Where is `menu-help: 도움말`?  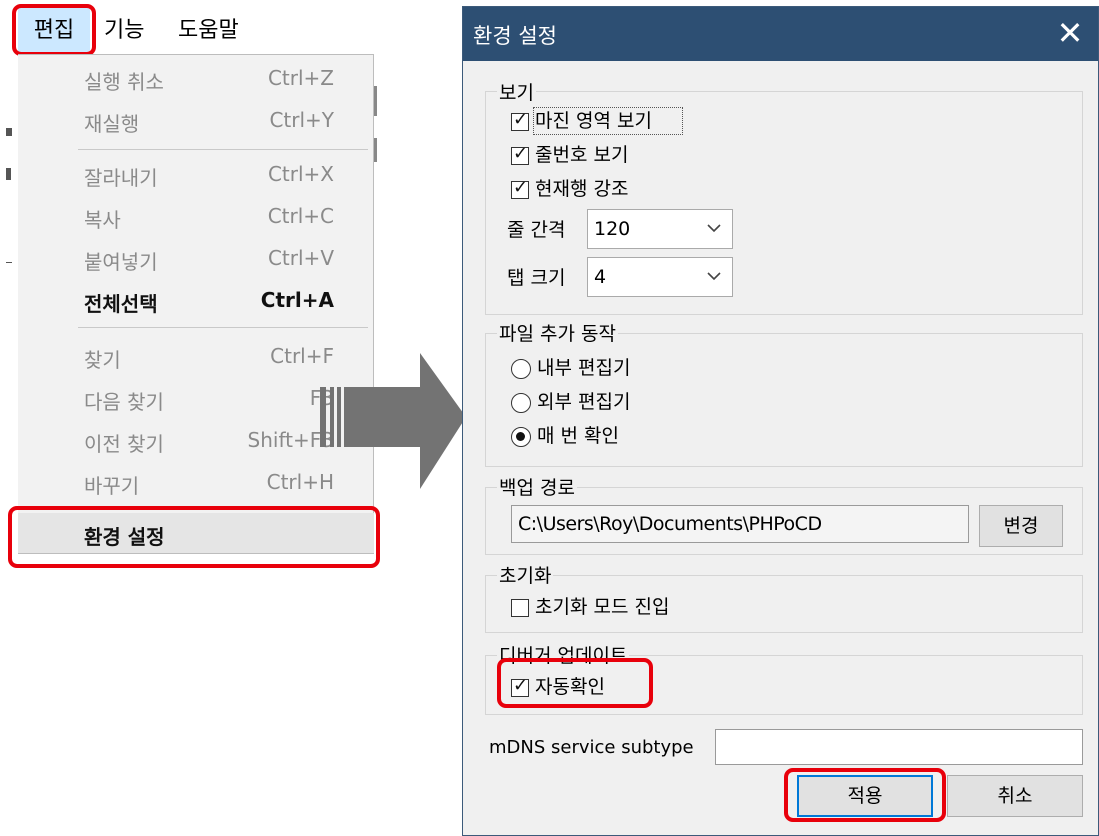 menu-help: 도움말 is located at coordinates (208, 31).